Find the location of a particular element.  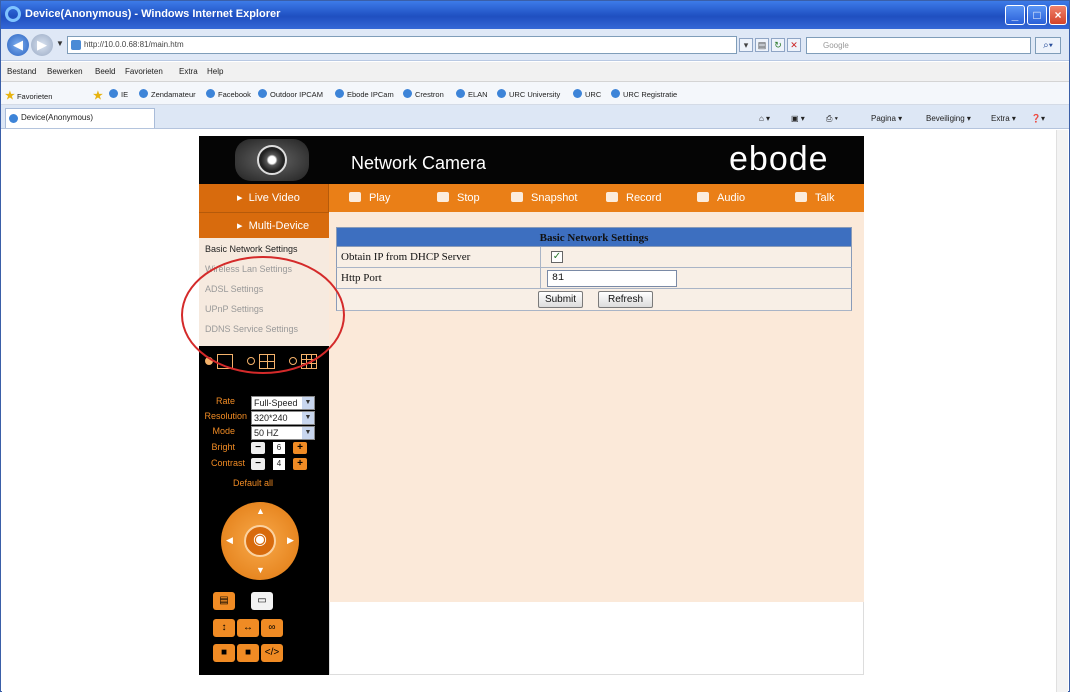

fav-urc-university: URC University is located at coordinates (528, 94).